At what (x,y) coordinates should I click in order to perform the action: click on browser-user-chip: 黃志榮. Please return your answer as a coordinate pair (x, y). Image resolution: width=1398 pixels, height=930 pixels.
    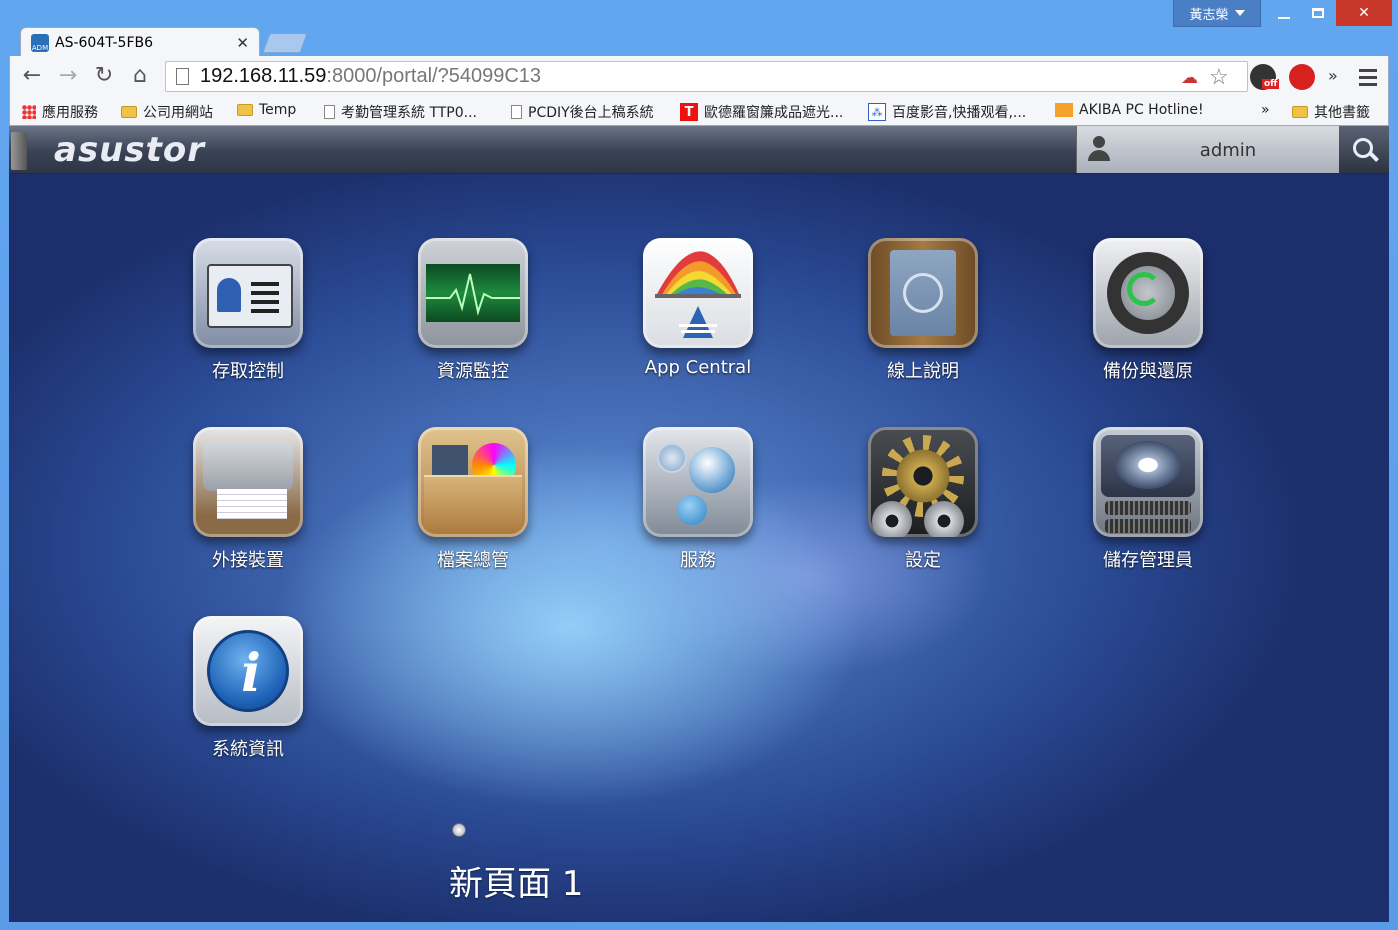
    Looking at the image, I should click on (1217, 13).